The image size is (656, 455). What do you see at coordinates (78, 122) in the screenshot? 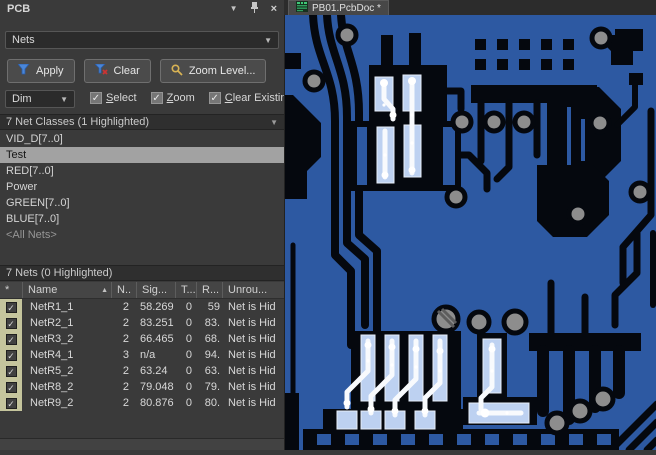
I see `net-classes-header-label: 7 Net Classes (1 Highlighted)` at bounding box center [78, 122].